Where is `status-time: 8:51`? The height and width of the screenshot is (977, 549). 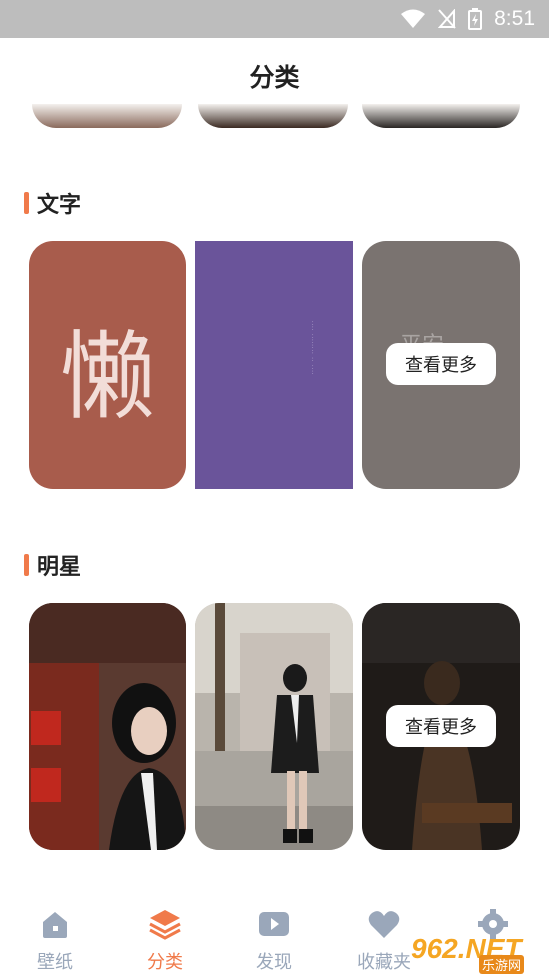
status-time: 8:51 is located at coordinates (514, 18).